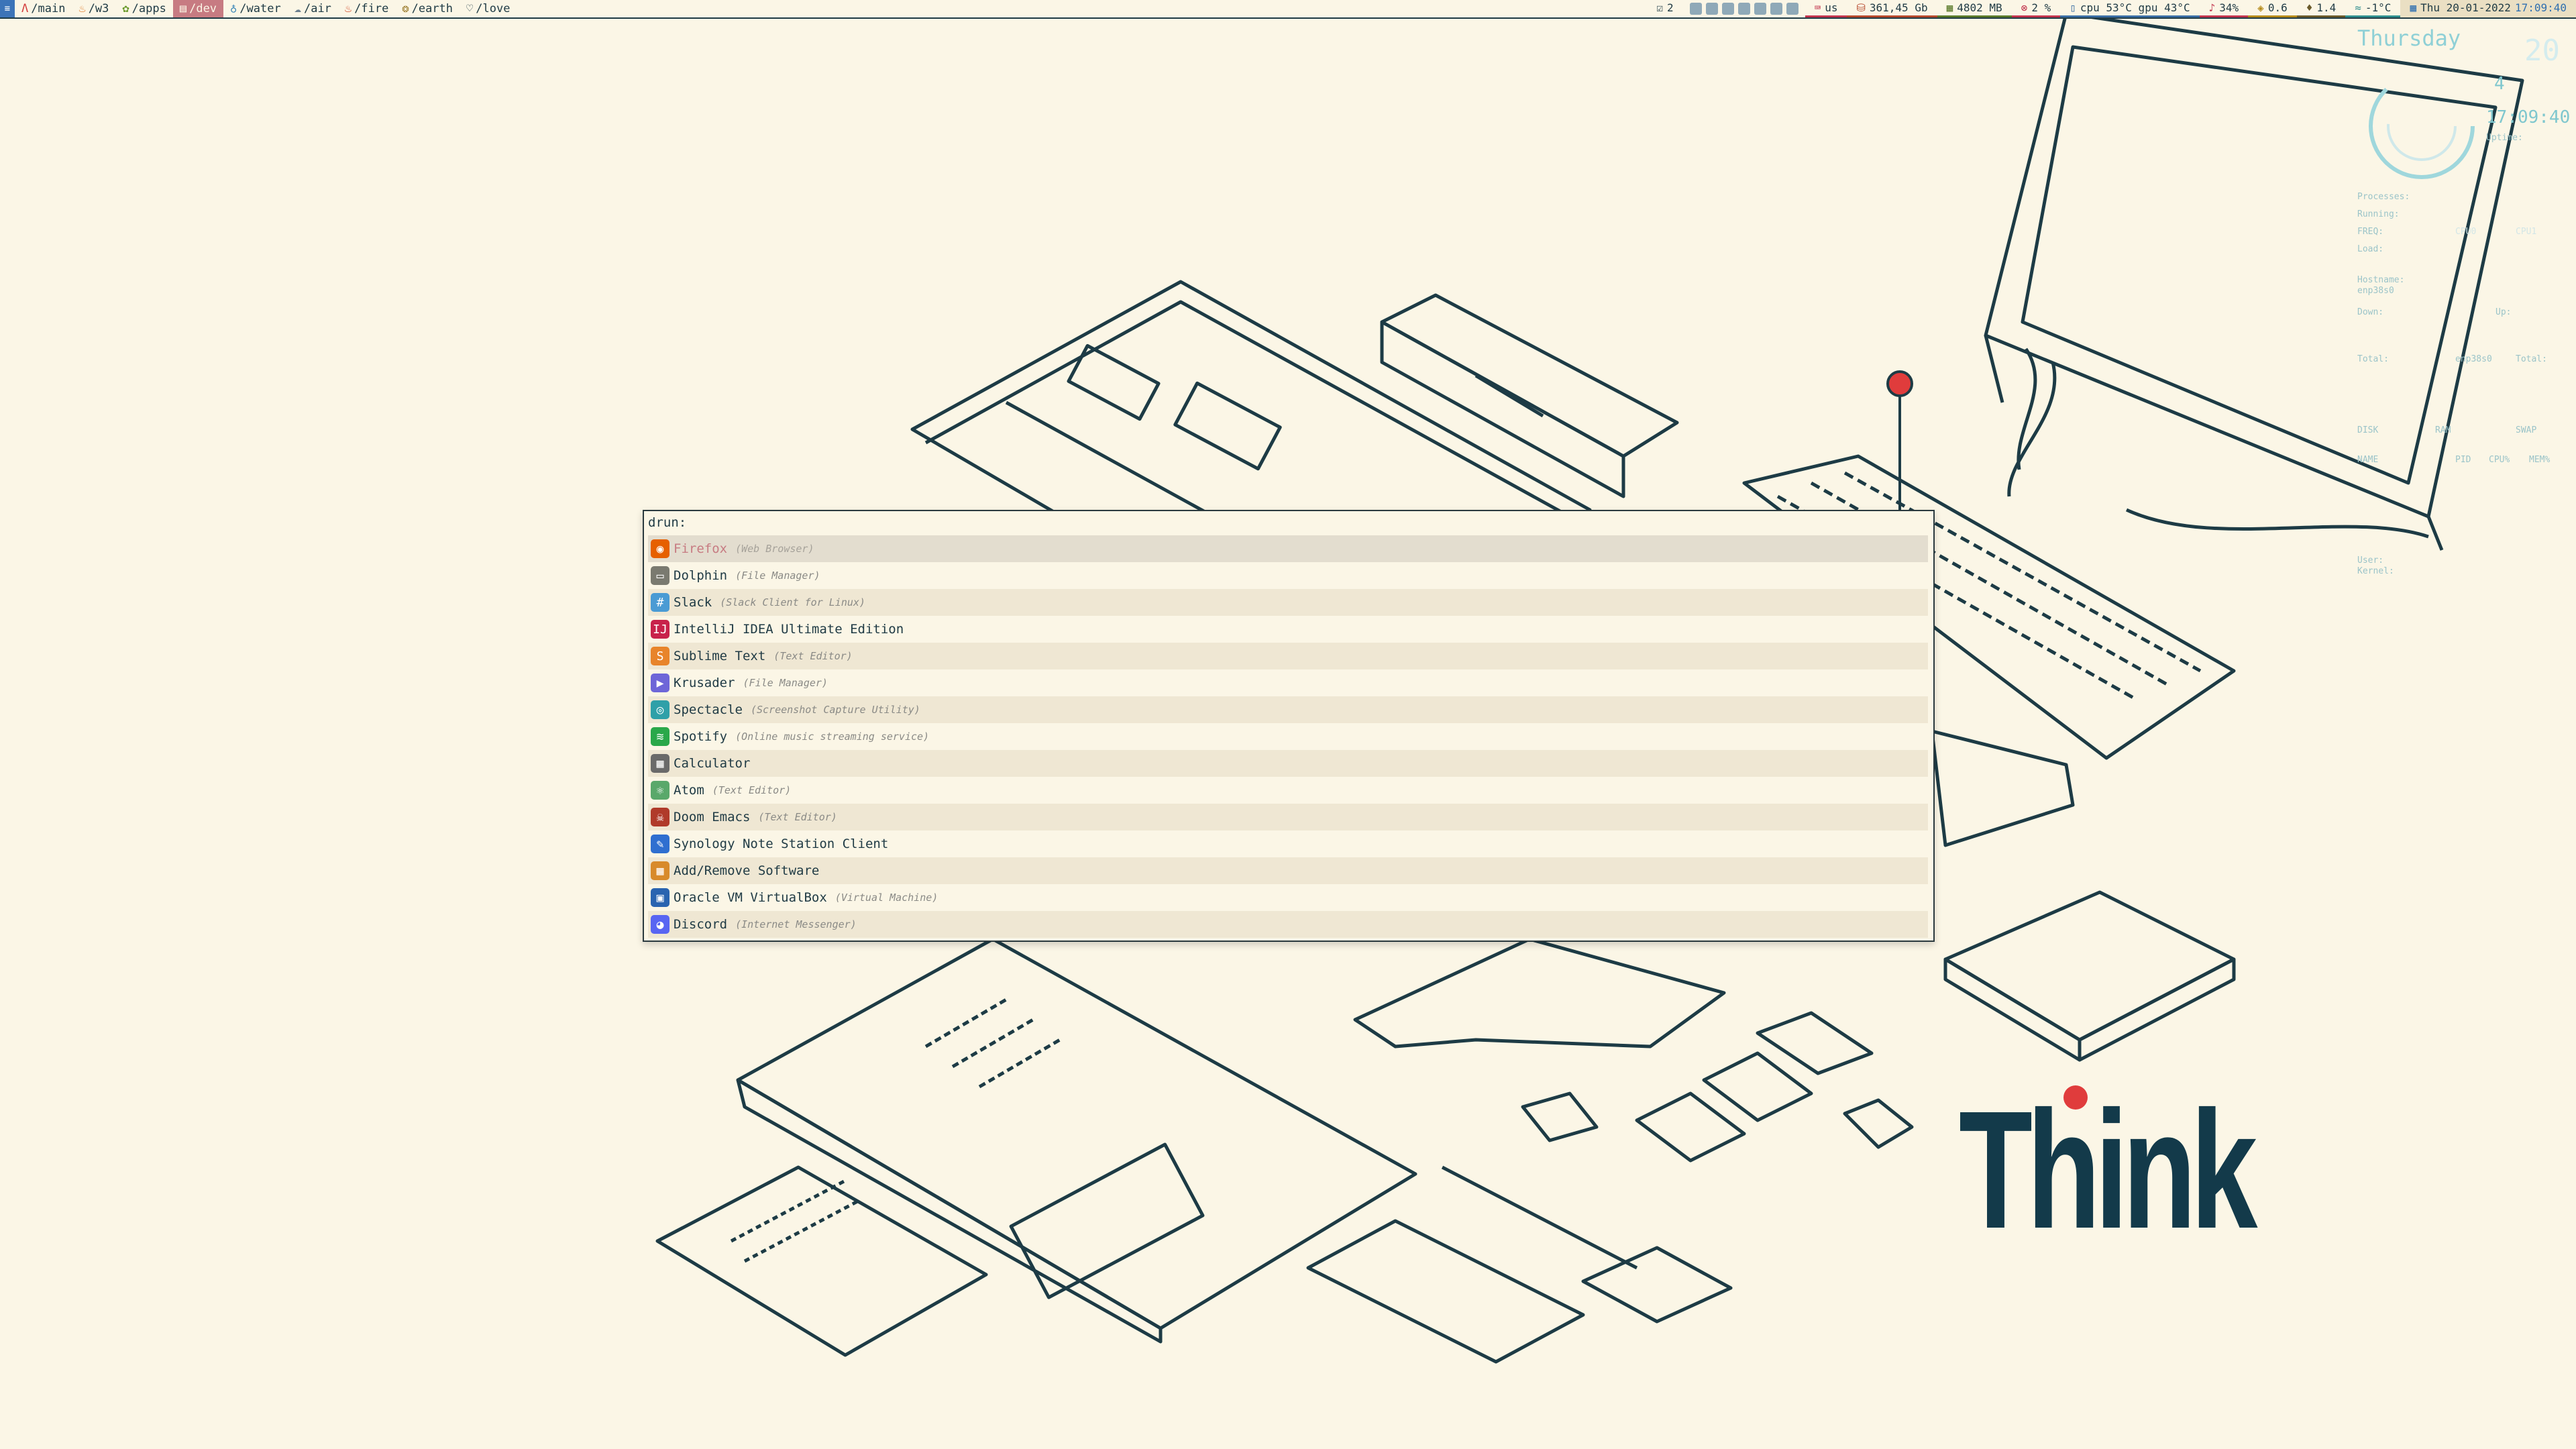 The height and width of the screenshot is (1449, 2576). I want to click on temps-module: ▯ cpu 53°C gpu 43°C, so click(2130, 8).